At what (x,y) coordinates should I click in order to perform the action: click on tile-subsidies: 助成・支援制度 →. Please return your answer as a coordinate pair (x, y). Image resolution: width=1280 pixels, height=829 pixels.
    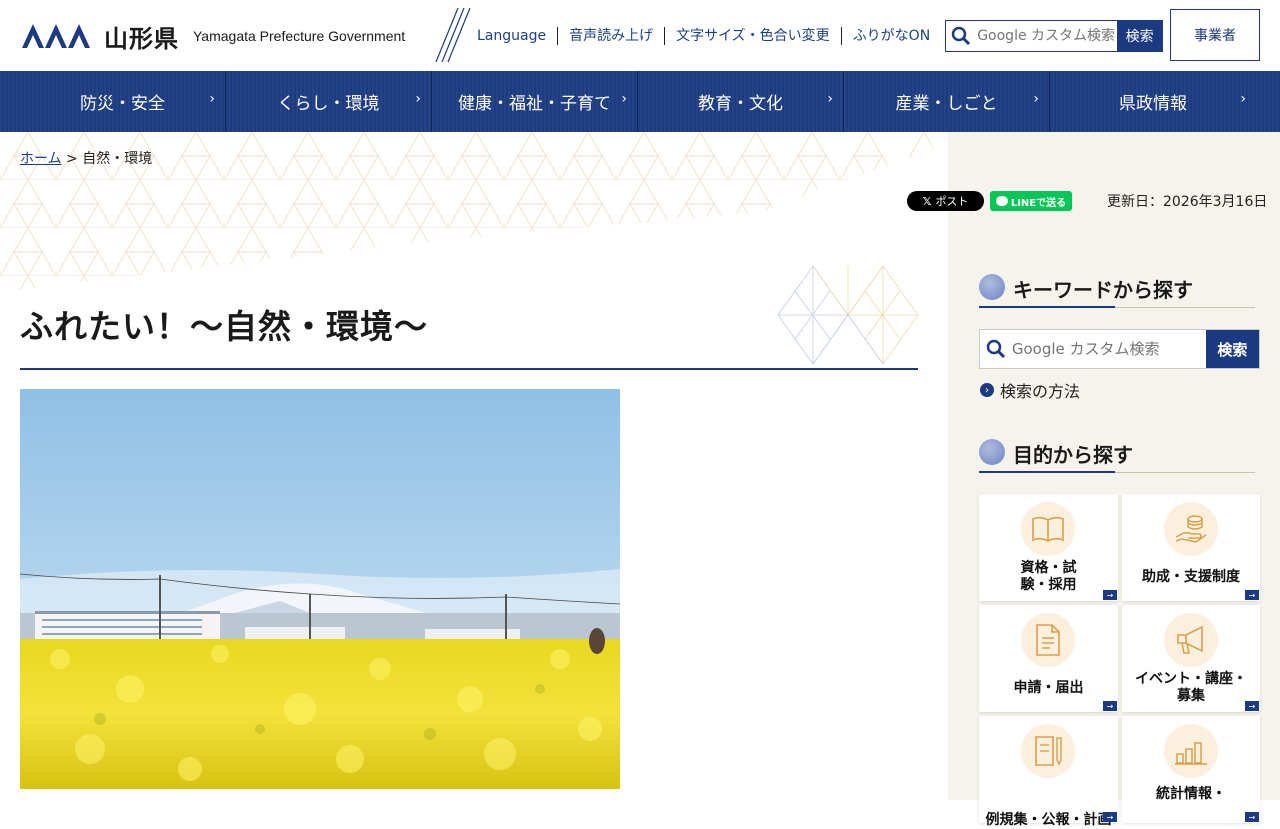
    Looking at the image, I should click on (1191, 547).